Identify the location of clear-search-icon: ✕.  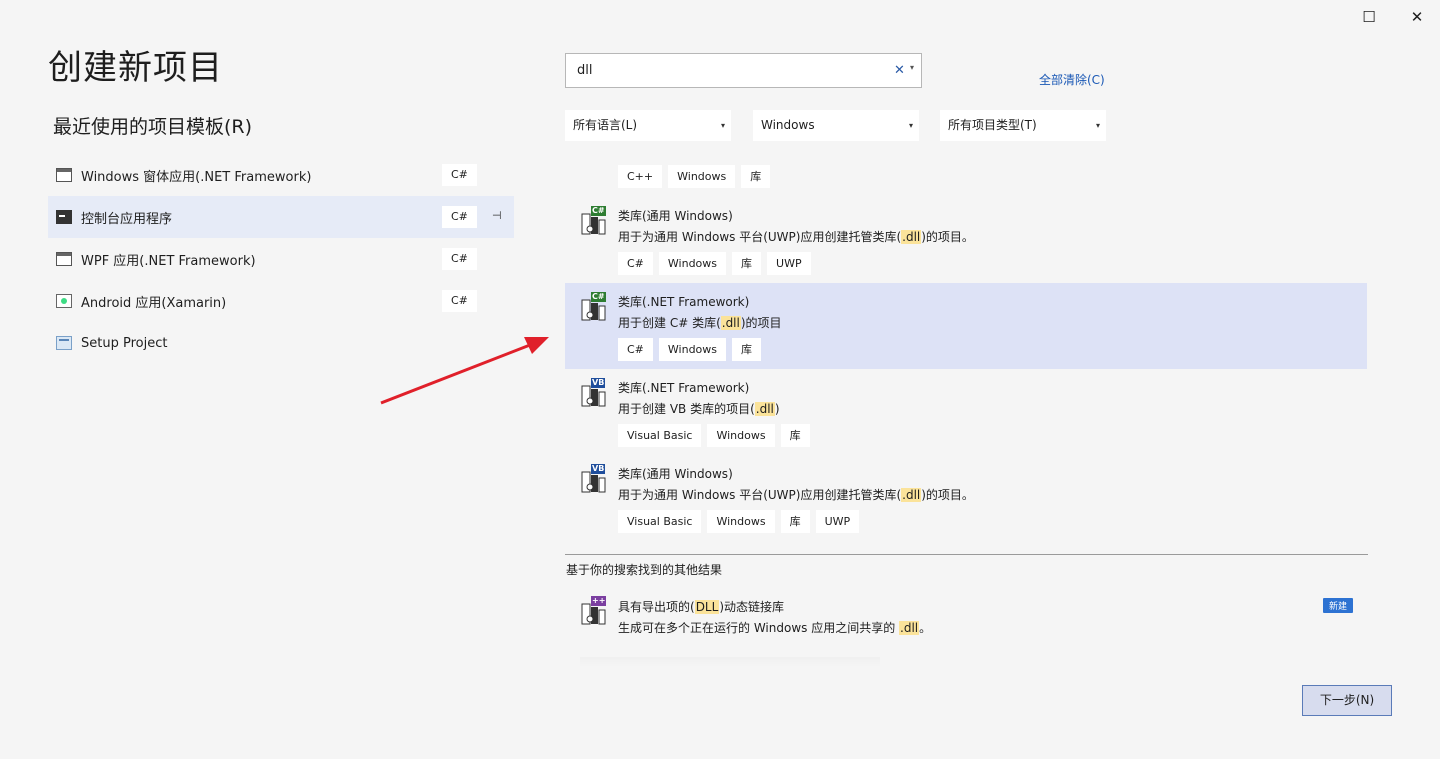
(899, 70).